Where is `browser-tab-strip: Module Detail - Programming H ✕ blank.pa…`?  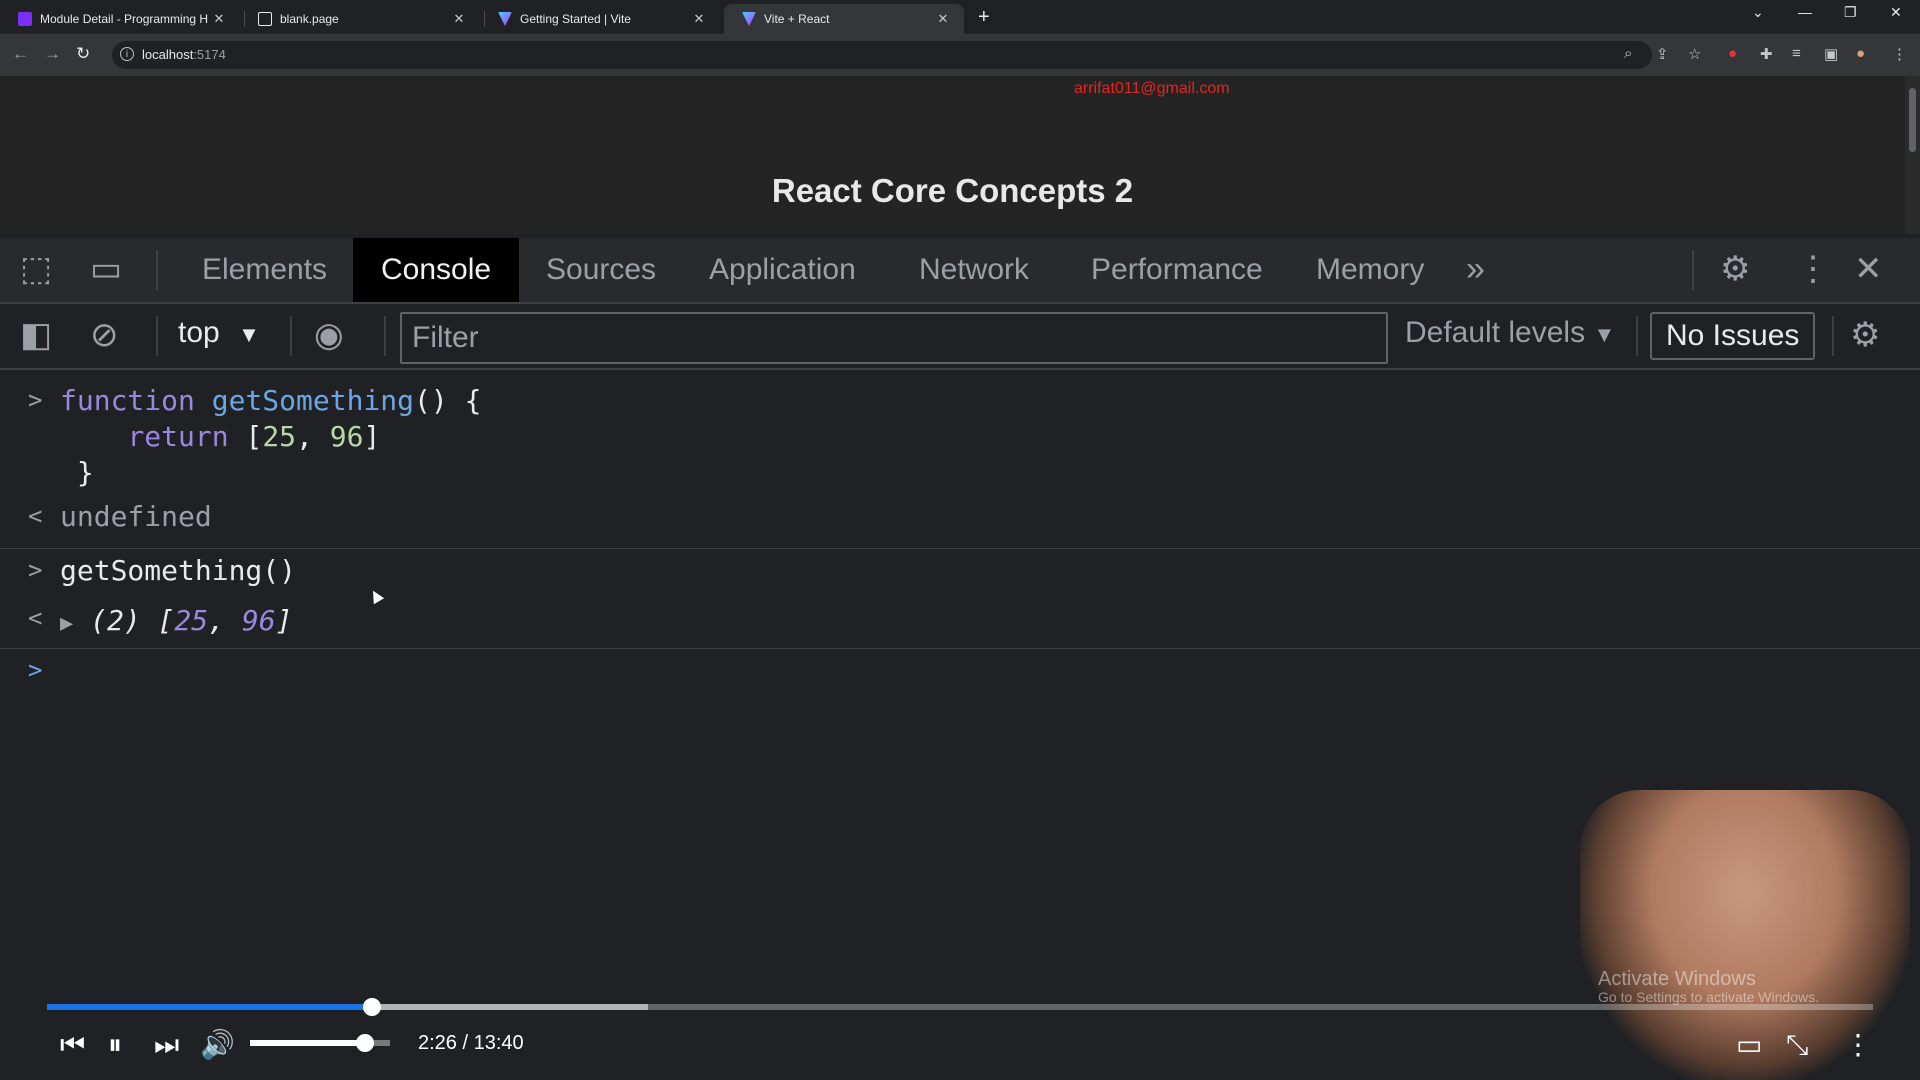
browser-tab-strip: Module Detail - Programming H ✕ blank.pa… is located at coordinates (960, 17).